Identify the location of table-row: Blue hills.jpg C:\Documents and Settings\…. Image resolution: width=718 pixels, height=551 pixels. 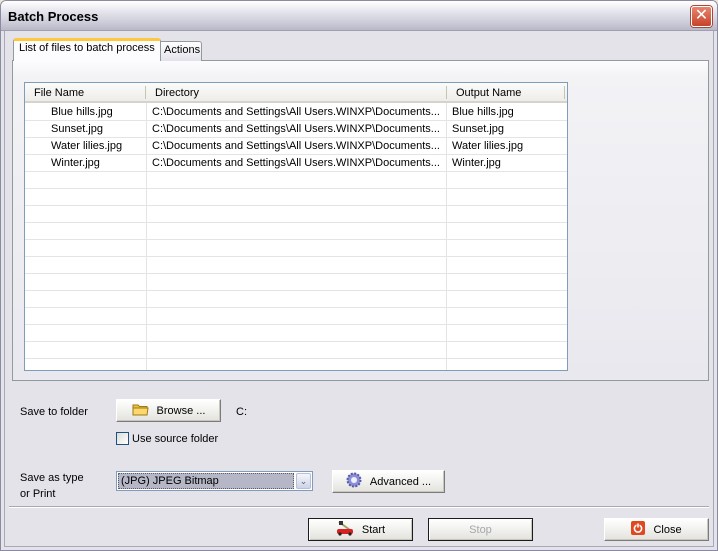
(296, 112).